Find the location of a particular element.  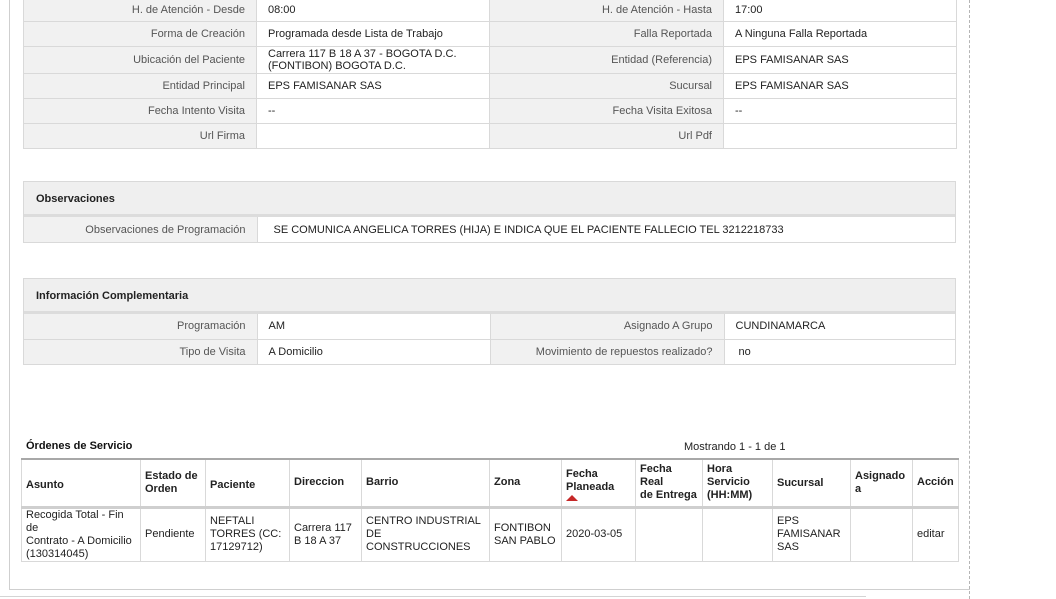

col-direccion: Direccion is located at coordinates (325, 483).